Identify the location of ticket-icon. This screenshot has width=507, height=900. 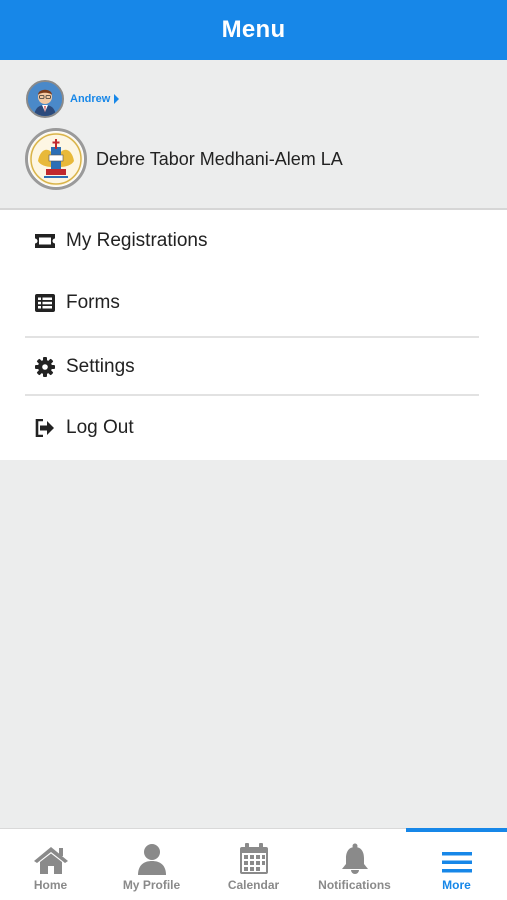
(45, 241).